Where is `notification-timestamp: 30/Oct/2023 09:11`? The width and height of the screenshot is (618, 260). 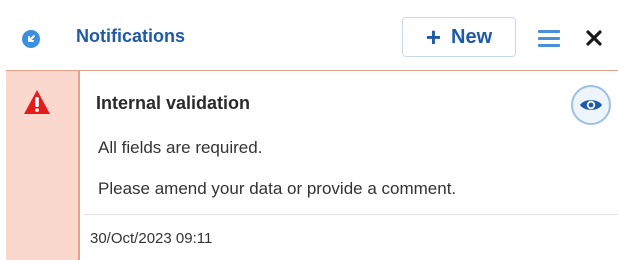 notification-timestamp: 30/Oct/2023 09:11 is located at coordinates (151, 238).